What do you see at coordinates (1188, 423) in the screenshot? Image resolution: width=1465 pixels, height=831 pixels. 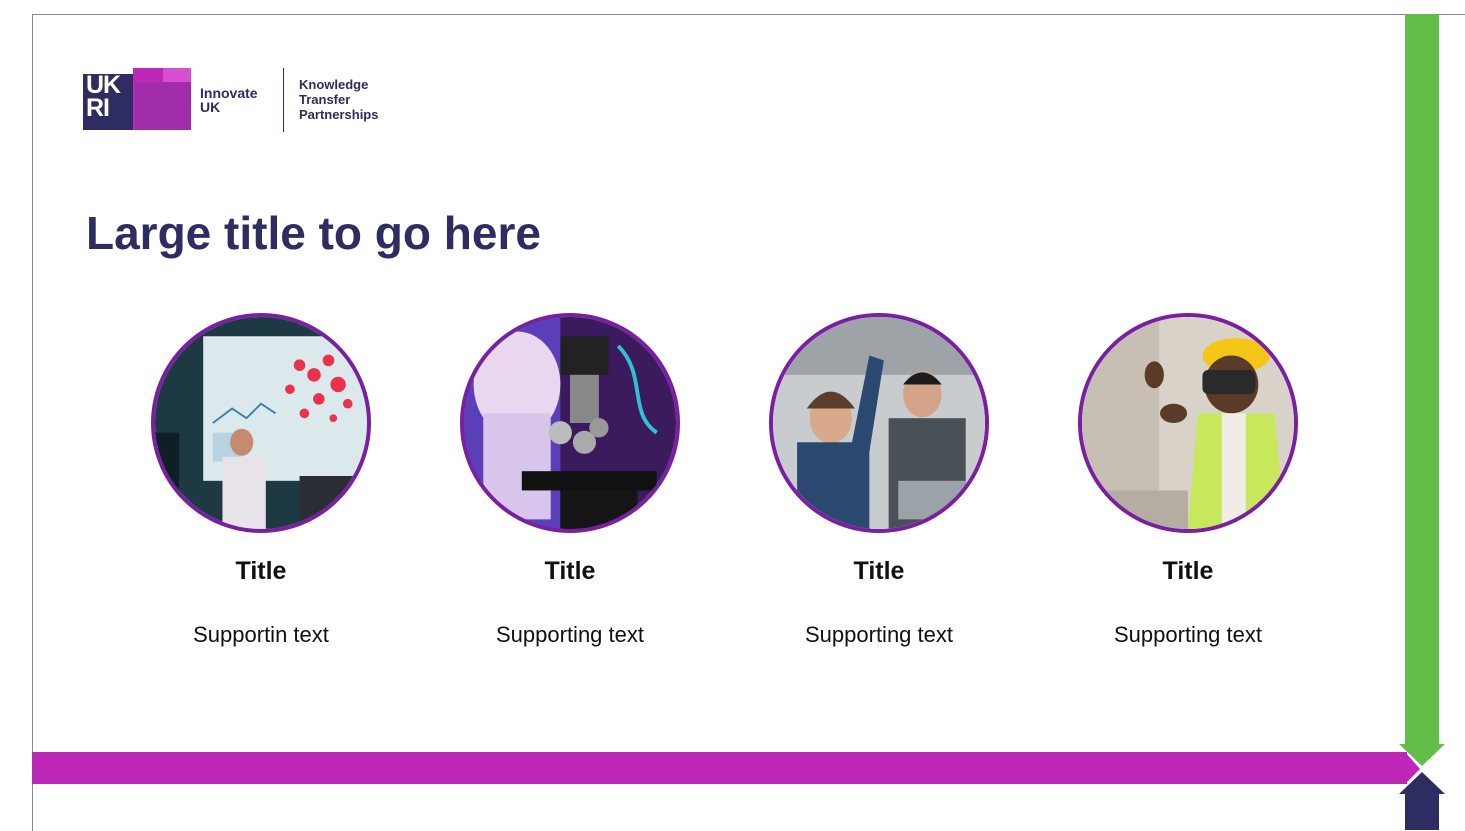 I see `vr-worker-image` at bounding box center [1188, 423].